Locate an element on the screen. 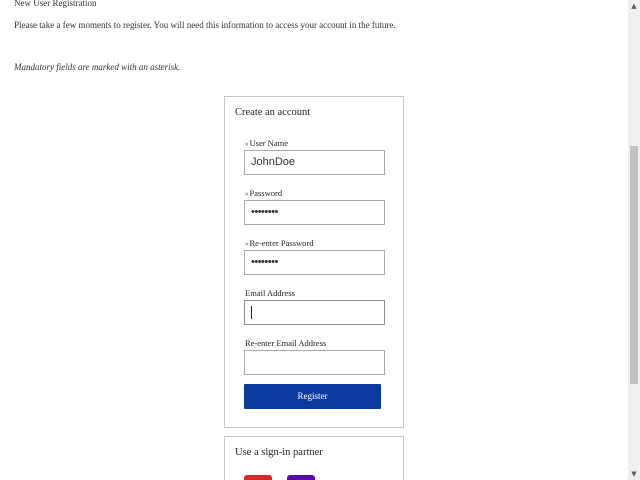 The height and width of the screenshot is (480, 640). create-account-heading: Create an account is located at coordinates (273, 112).